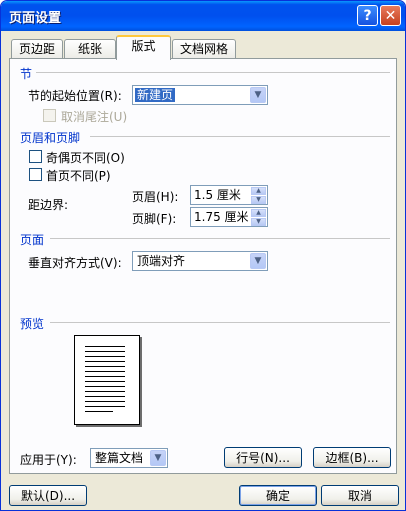 This screenshot has width=406, height=511. I want to click on suppress-endnotes-label: 取消尾注(U), so click(94, 117).